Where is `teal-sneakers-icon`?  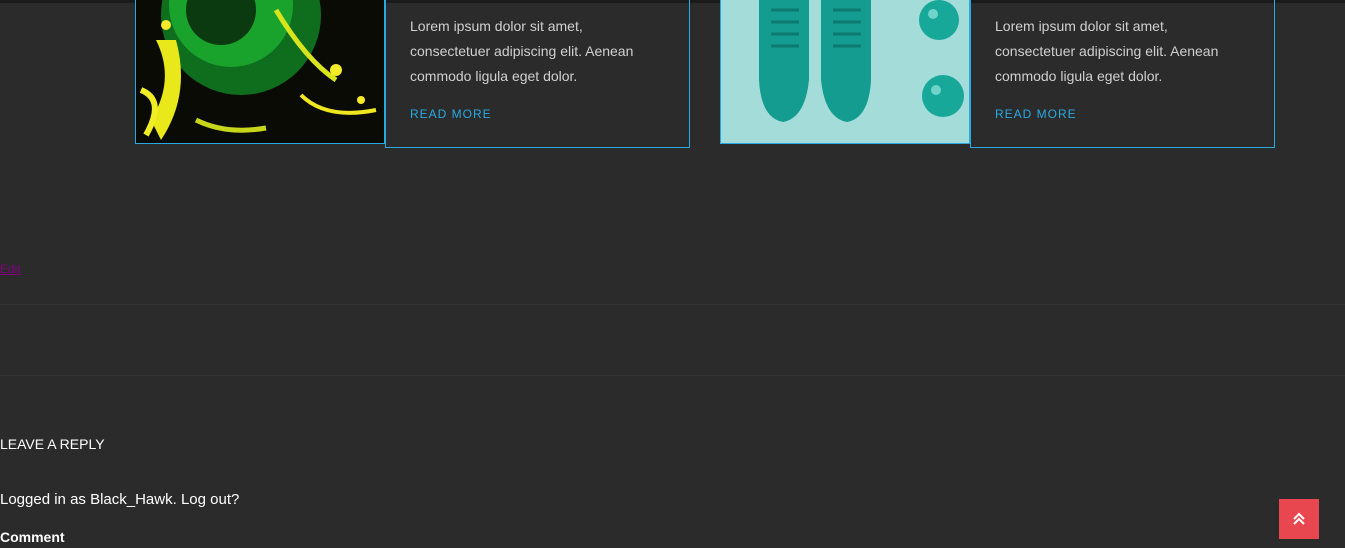 teal-sneakers-icon is located at coordinates (845, 71).